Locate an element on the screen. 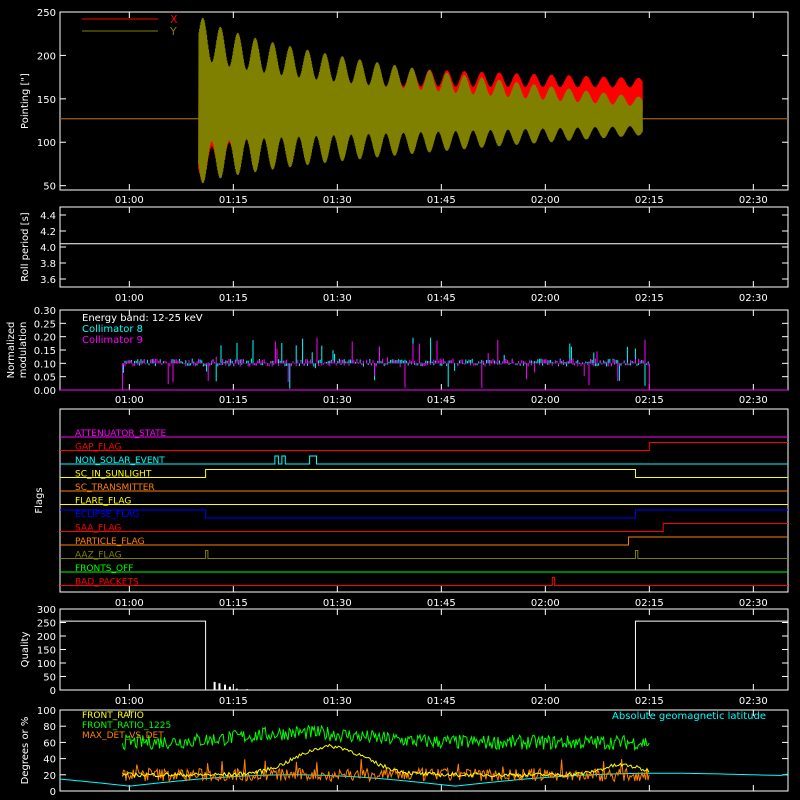  y-tick-label: 0.15 is located at coordinates (45, 351).